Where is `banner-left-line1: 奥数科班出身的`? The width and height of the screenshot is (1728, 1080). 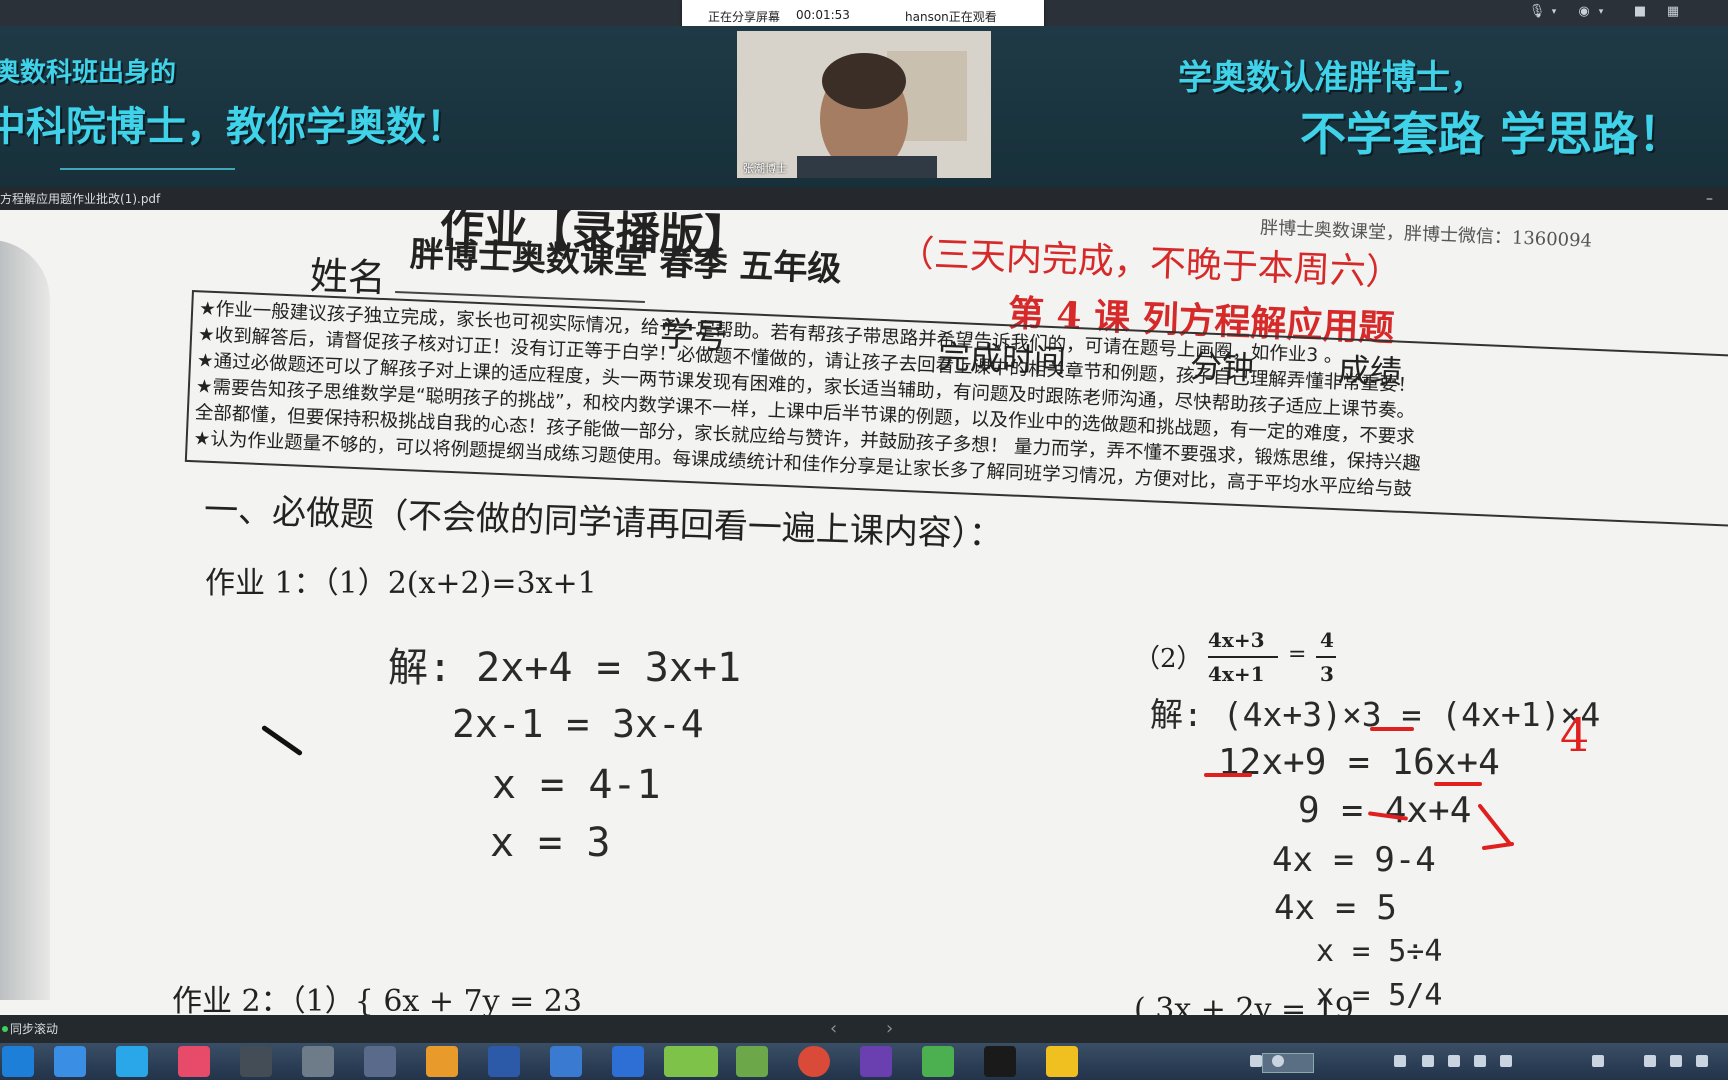
banner-left-line1: 奥数科班出身的 is located at coordinates (88, 73).